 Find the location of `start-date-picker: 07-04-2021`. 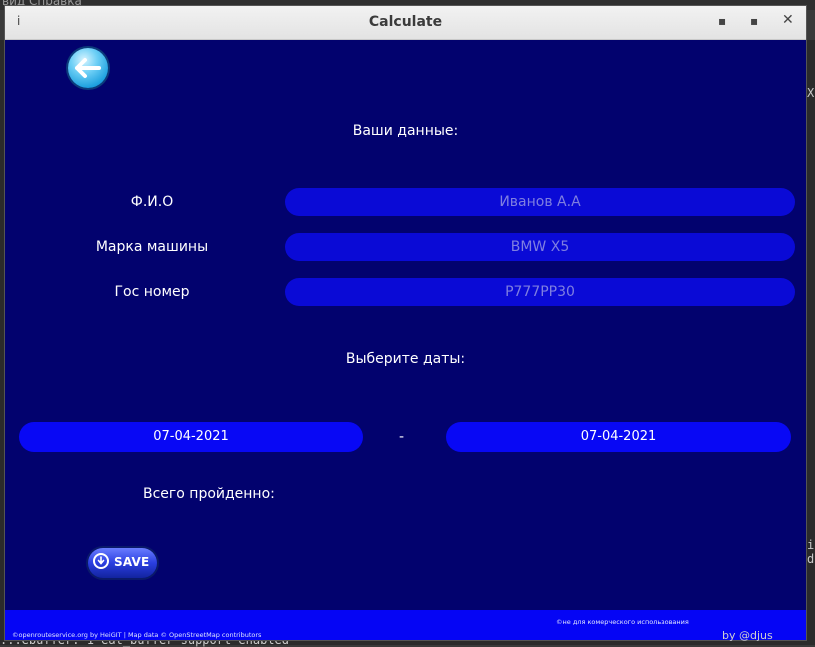

start-date-picker: 07-04-2021 is located at coordinates (191, 437).